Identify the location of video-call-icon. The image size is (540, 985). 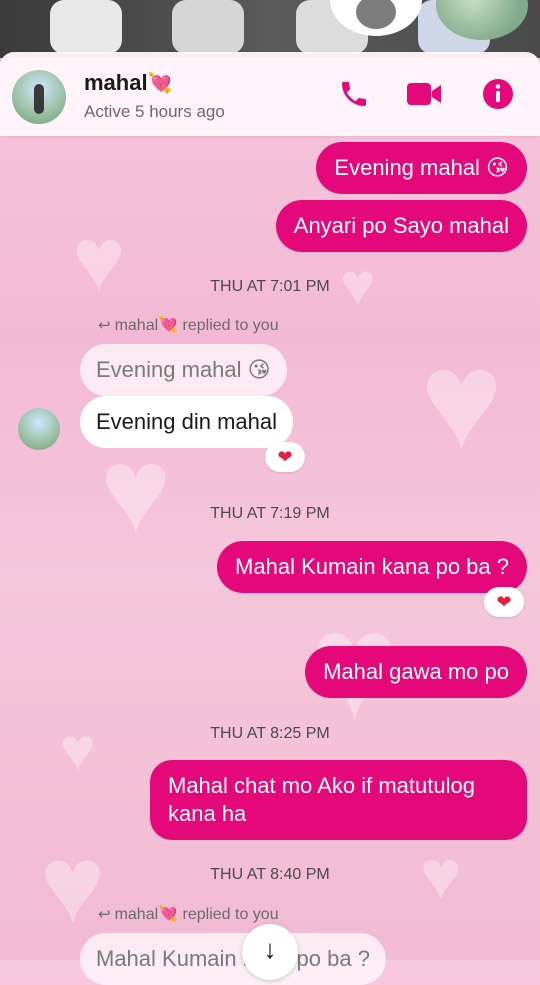
(424, 94).